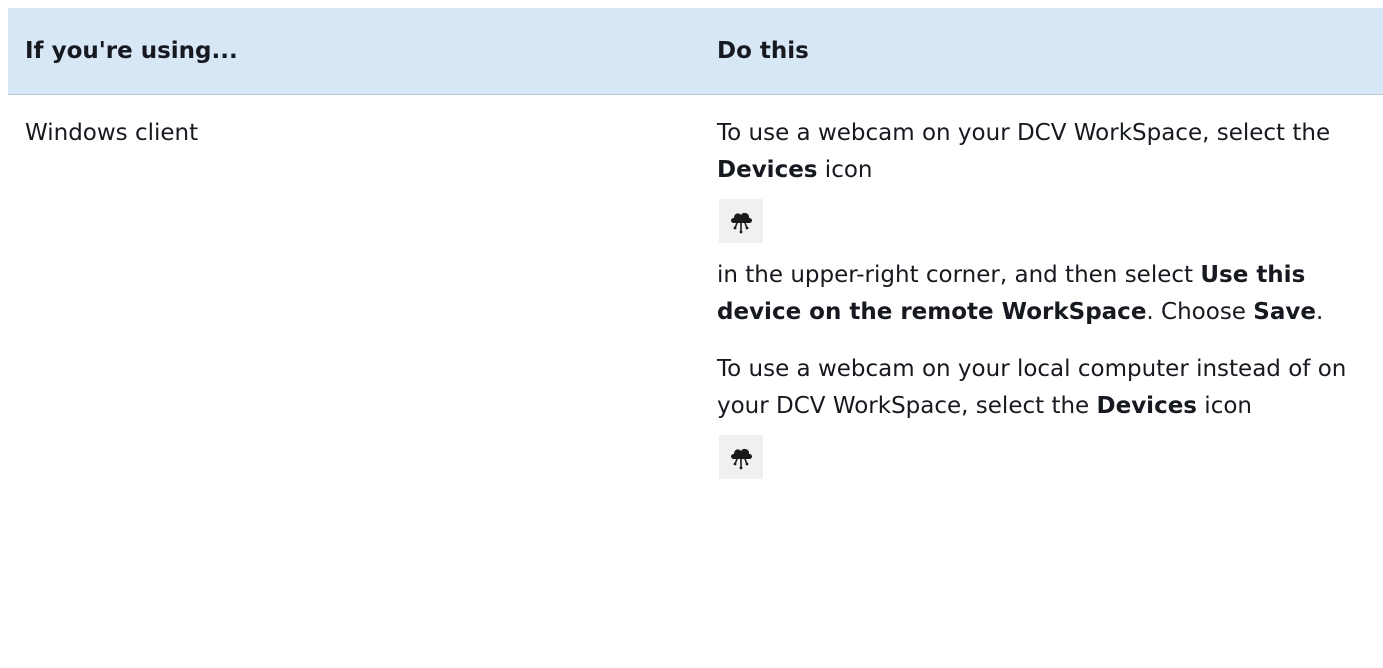  I want to click on table-header-do-this: Do this, so click(763, 51).